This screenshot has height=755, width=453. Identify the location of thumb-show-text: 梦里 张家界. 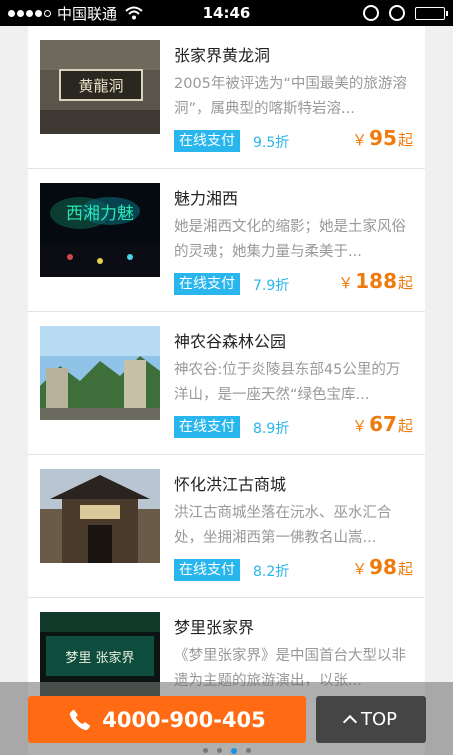
(99, 658).